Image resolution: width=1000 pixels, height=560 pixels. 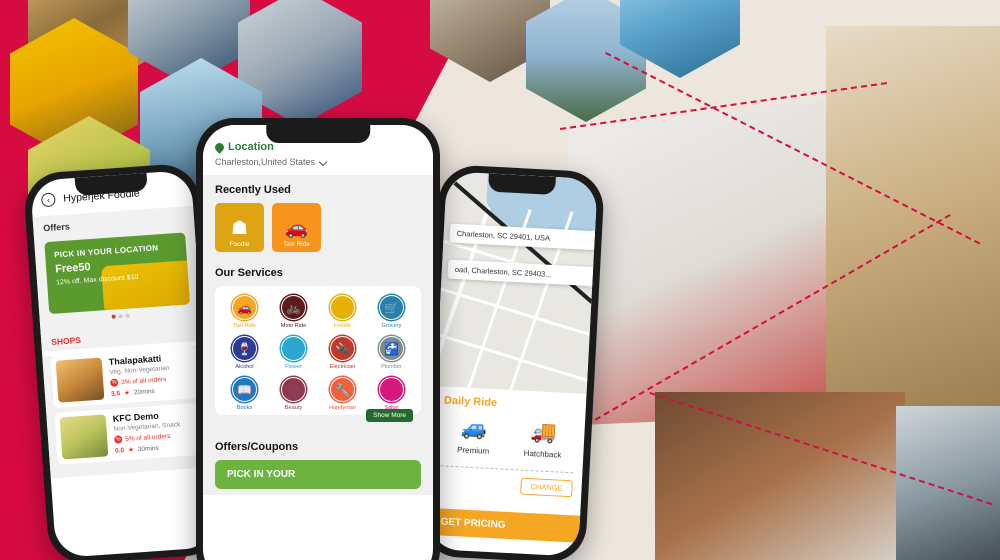 I want to click on service-plumber: 🚰 Plumber, so click(x=391, y=353).